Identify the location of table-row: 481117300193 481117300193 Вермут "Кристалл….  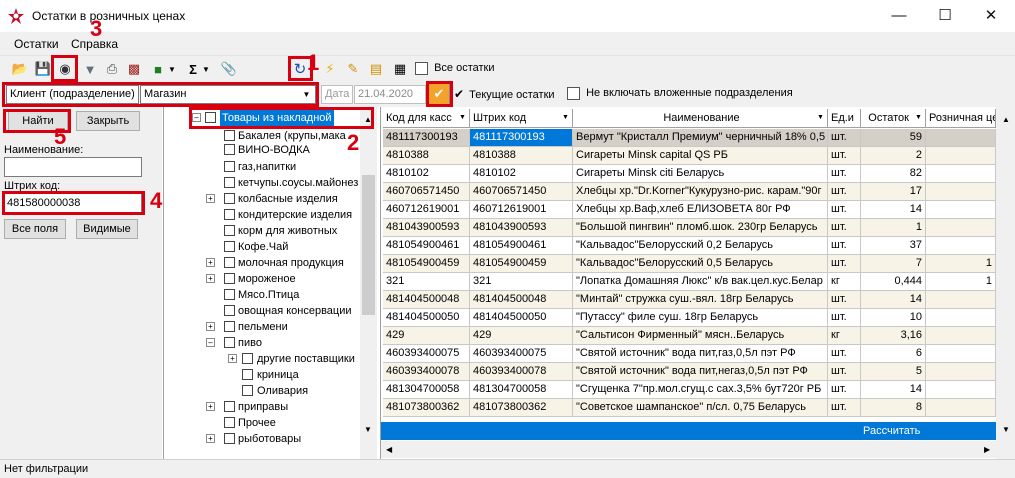
(688, 138).